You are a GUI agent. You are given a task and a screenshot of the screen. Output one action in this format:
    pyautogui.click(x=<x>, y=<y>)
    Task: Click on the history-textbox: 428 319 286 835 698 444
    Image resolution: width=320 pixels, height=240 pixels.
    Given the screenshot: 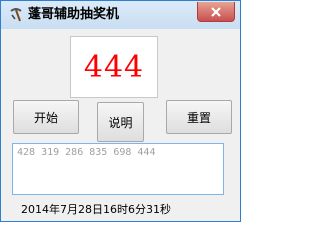 What is the action you would take?
    pyautogui.click(x=118, y=169)
    